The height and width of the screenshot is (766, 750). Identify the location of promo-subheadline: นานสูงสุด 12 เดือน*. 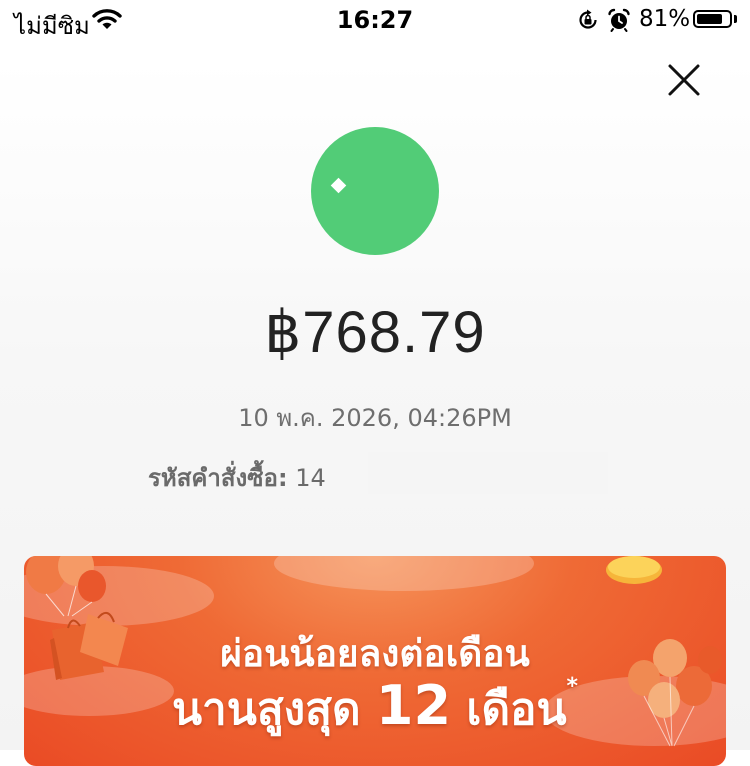
(375, 709).